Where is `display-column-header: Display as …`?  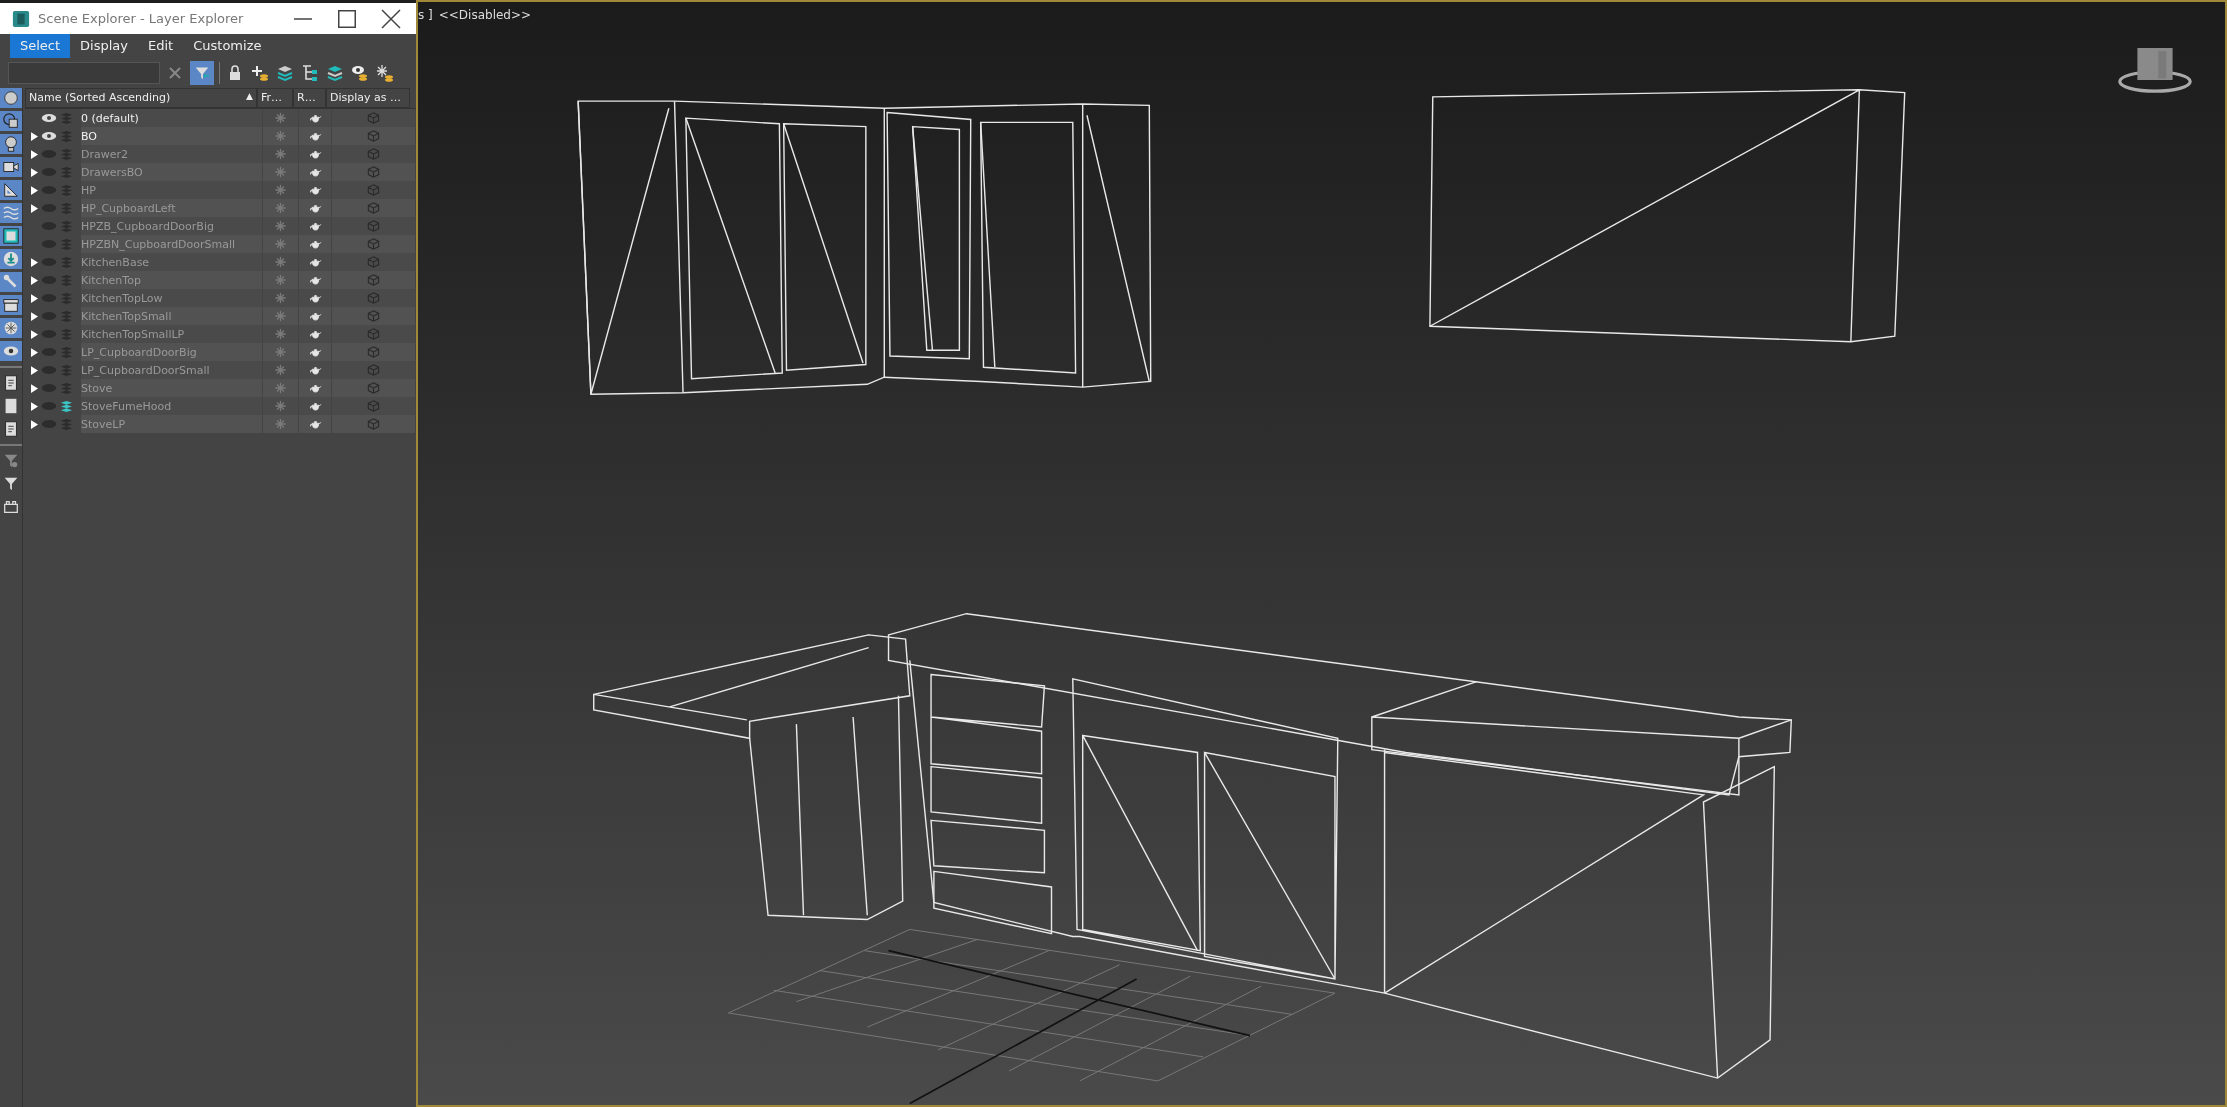 display-column-header: Display as … is located at coordinates (368, 98).